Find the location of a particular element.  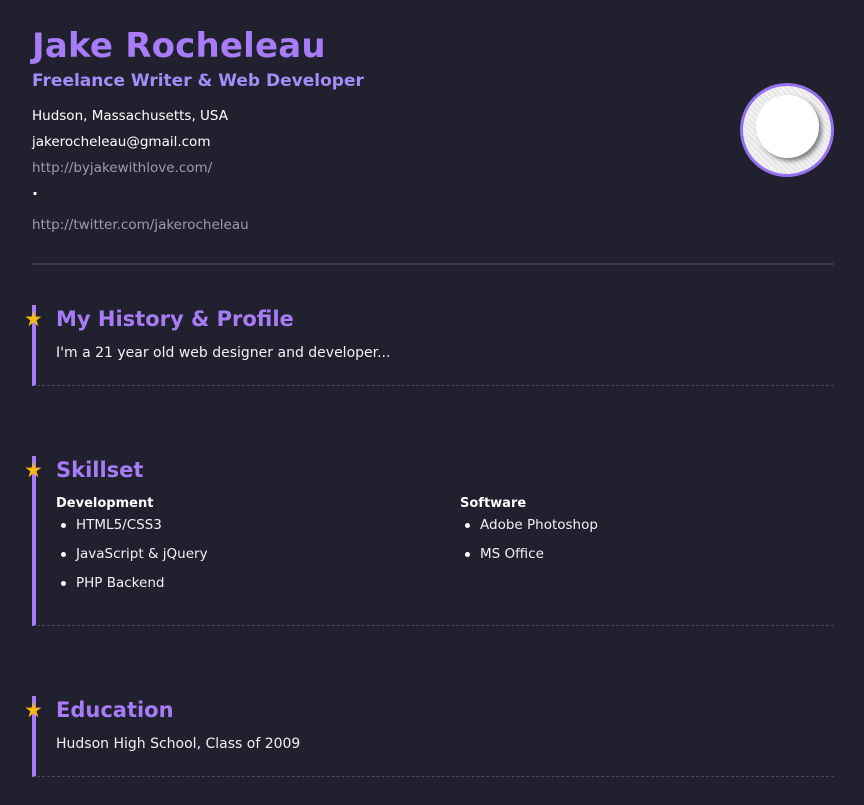

skill-item: JavaScript & jQuery is located at coordinates (132, 559).